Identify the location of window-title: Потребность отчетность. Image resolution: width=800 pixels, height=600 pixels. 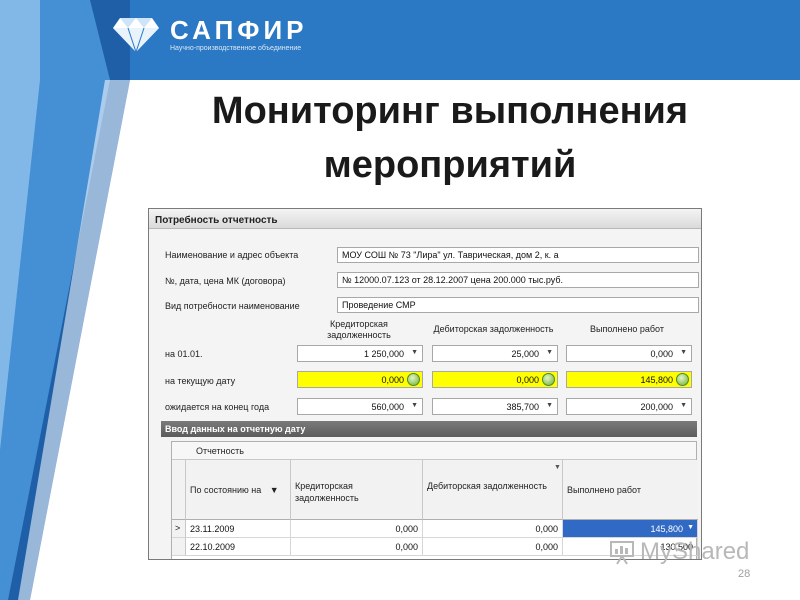
(425, 219).